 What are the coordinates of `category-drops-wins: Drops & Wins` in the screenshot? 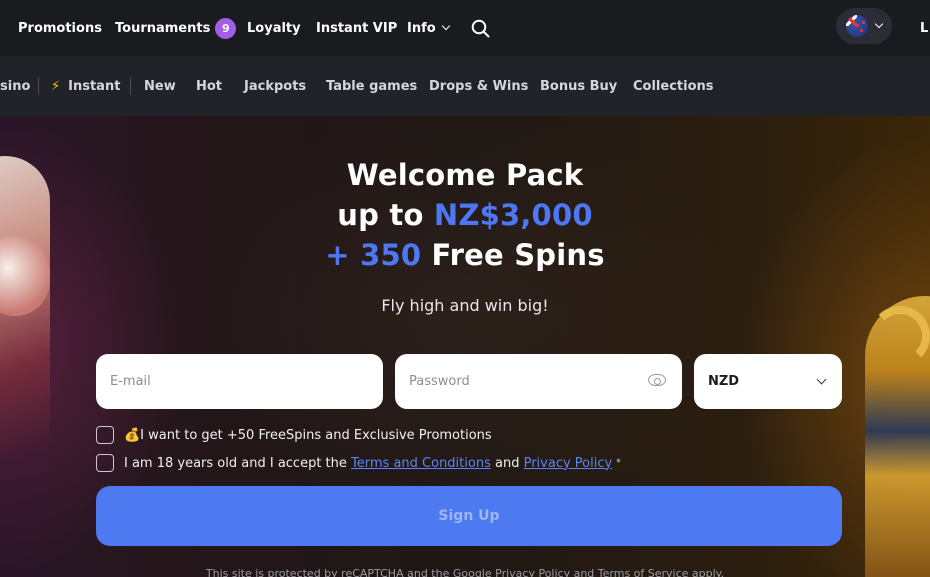 It's located at (478, 86).